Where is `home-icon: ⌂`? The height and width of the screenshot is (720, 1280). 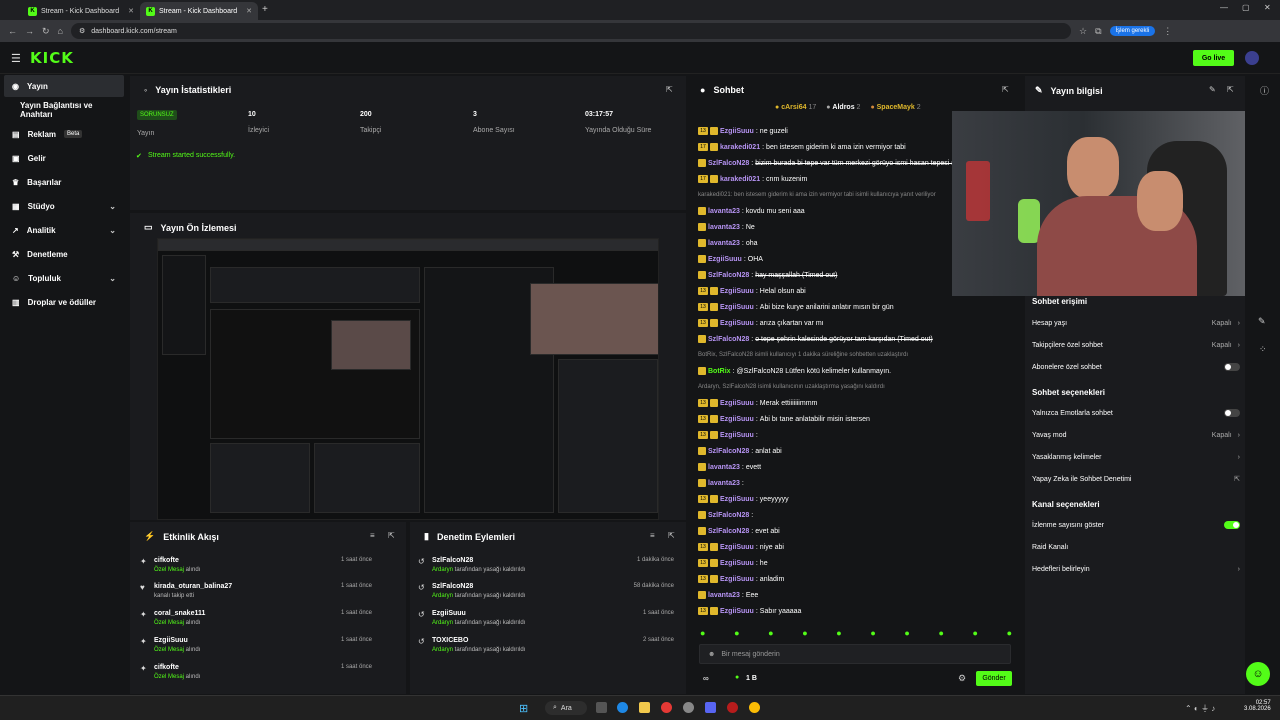
home-icon: ⌂ is located at coordinates (60, 31).